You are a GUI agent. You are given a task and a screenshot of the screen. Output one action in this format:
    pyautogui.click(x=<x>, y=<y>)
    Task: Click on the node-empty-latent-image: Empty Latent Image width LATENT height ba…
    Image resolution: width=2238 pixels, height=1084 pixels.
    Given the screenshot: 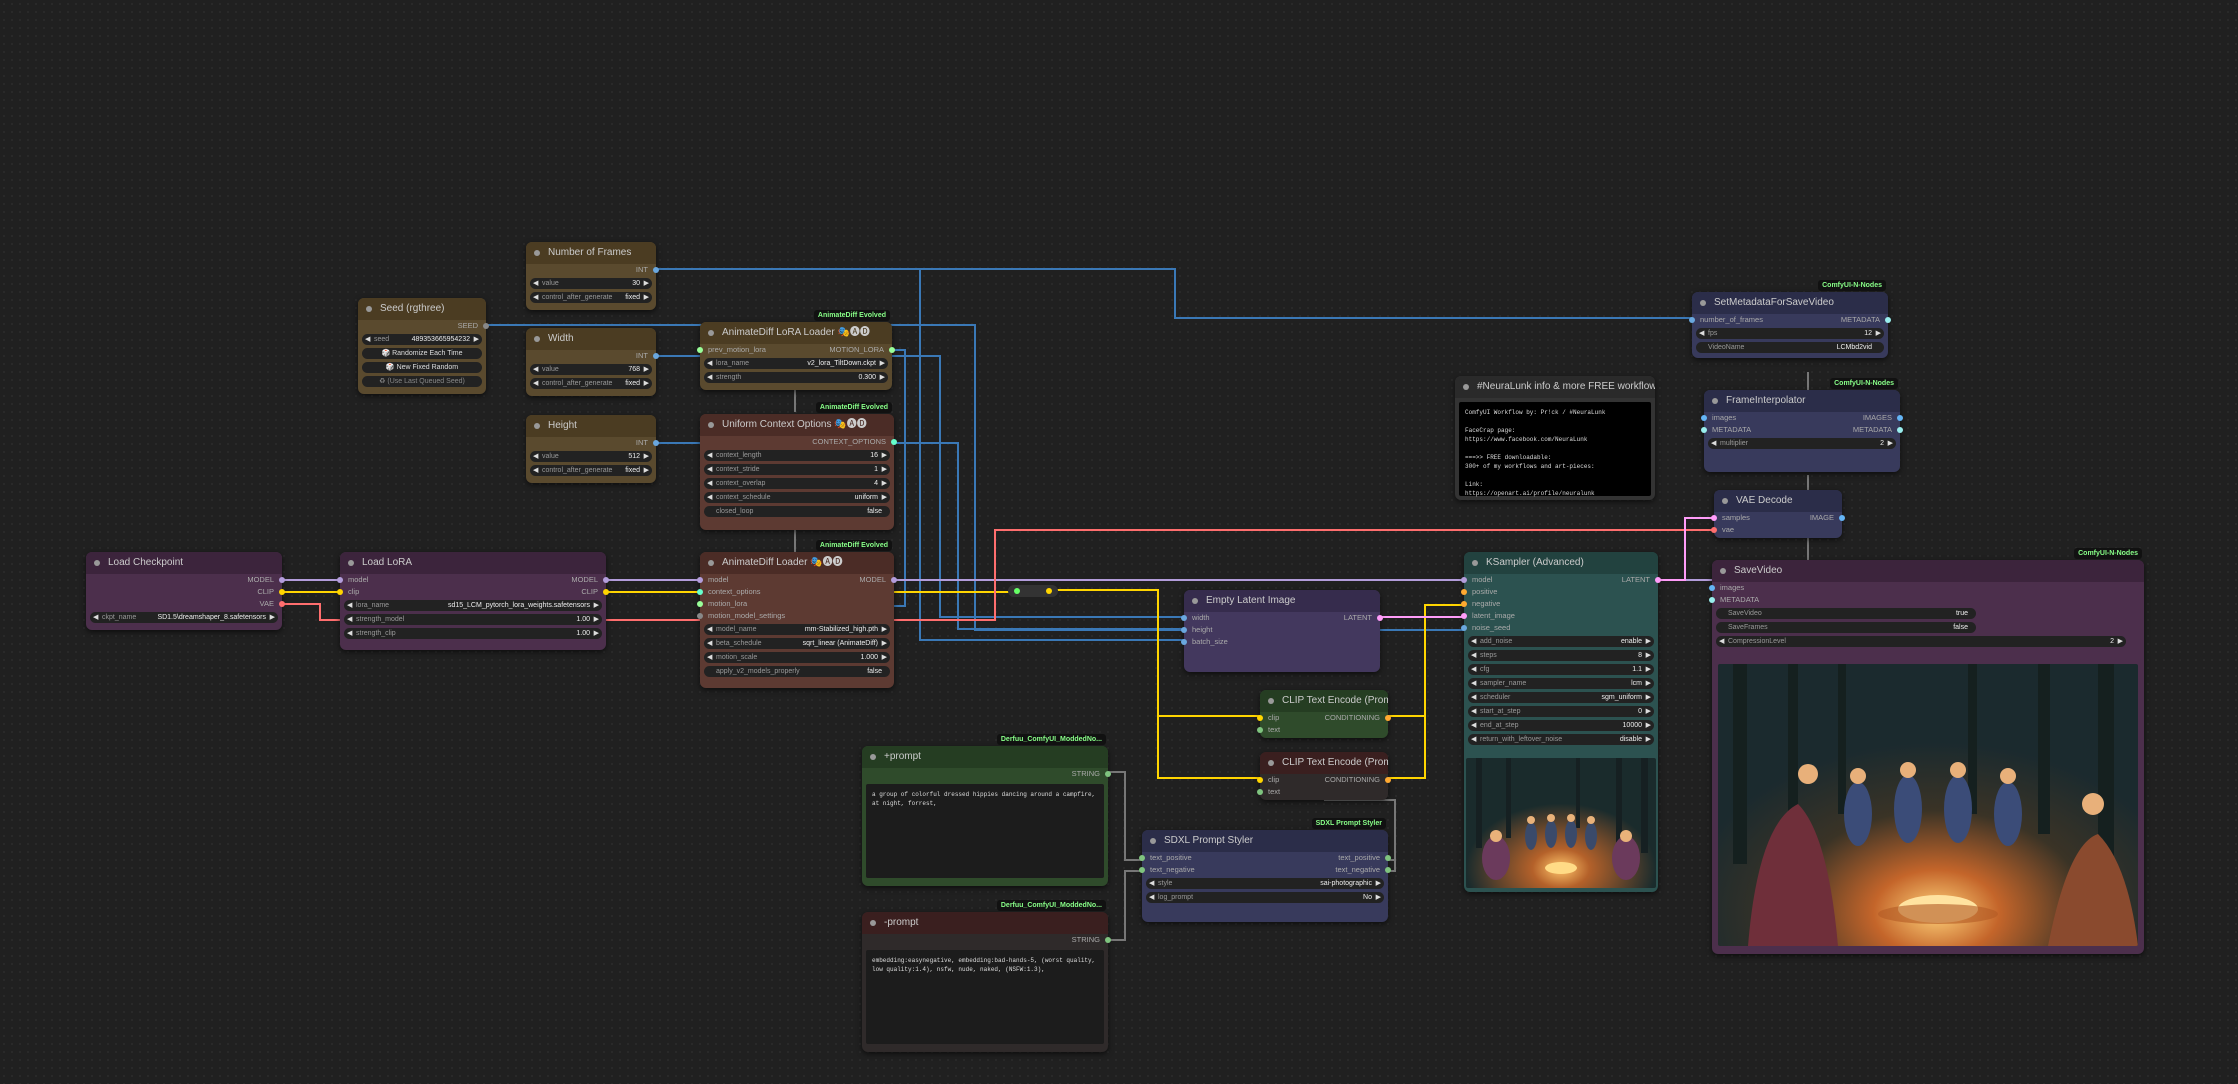 What is the action you would take?
    pyautogui.click(x=1282, y=631)
    